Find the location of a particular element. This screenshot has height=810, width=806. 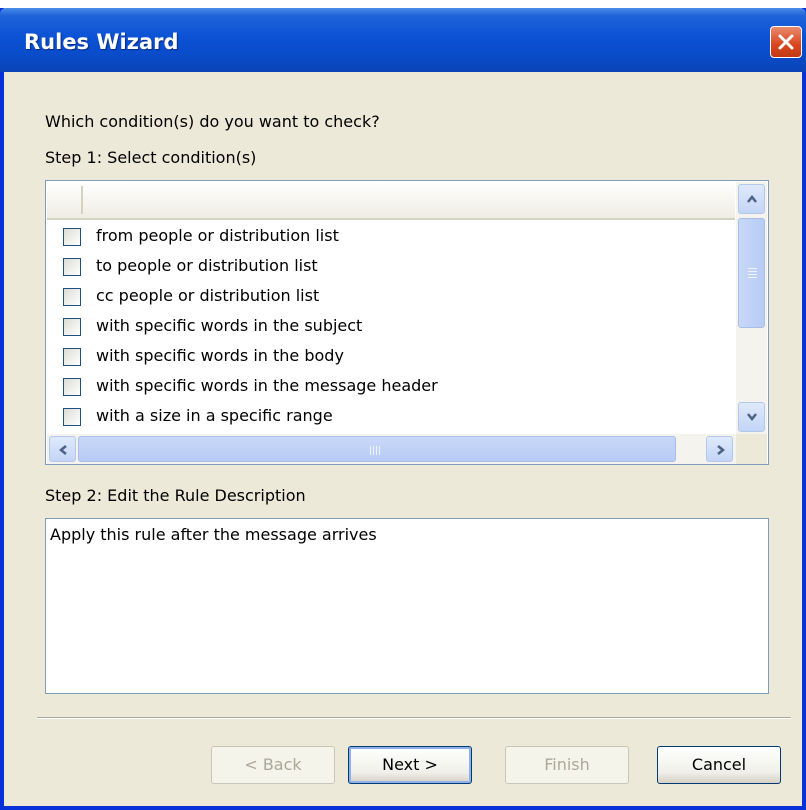

chevron-left-icon is located at coordinates (62, 450).